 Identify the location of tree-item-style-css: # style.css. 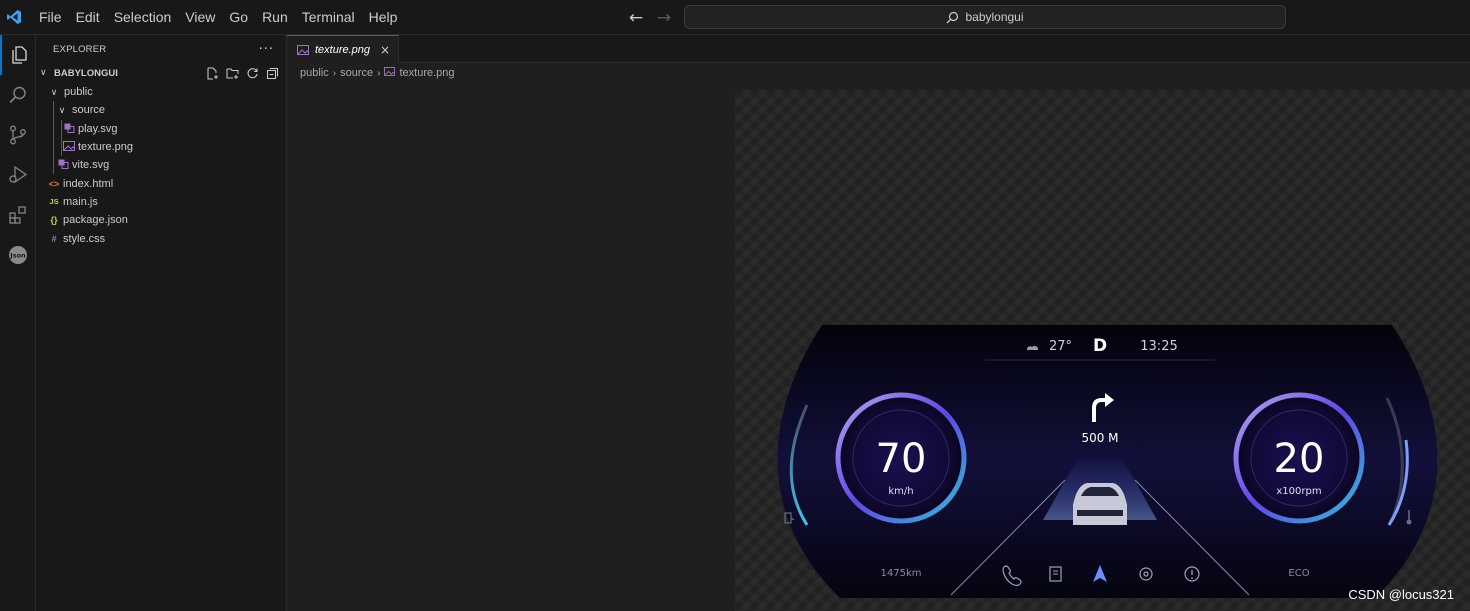
(161, 238).